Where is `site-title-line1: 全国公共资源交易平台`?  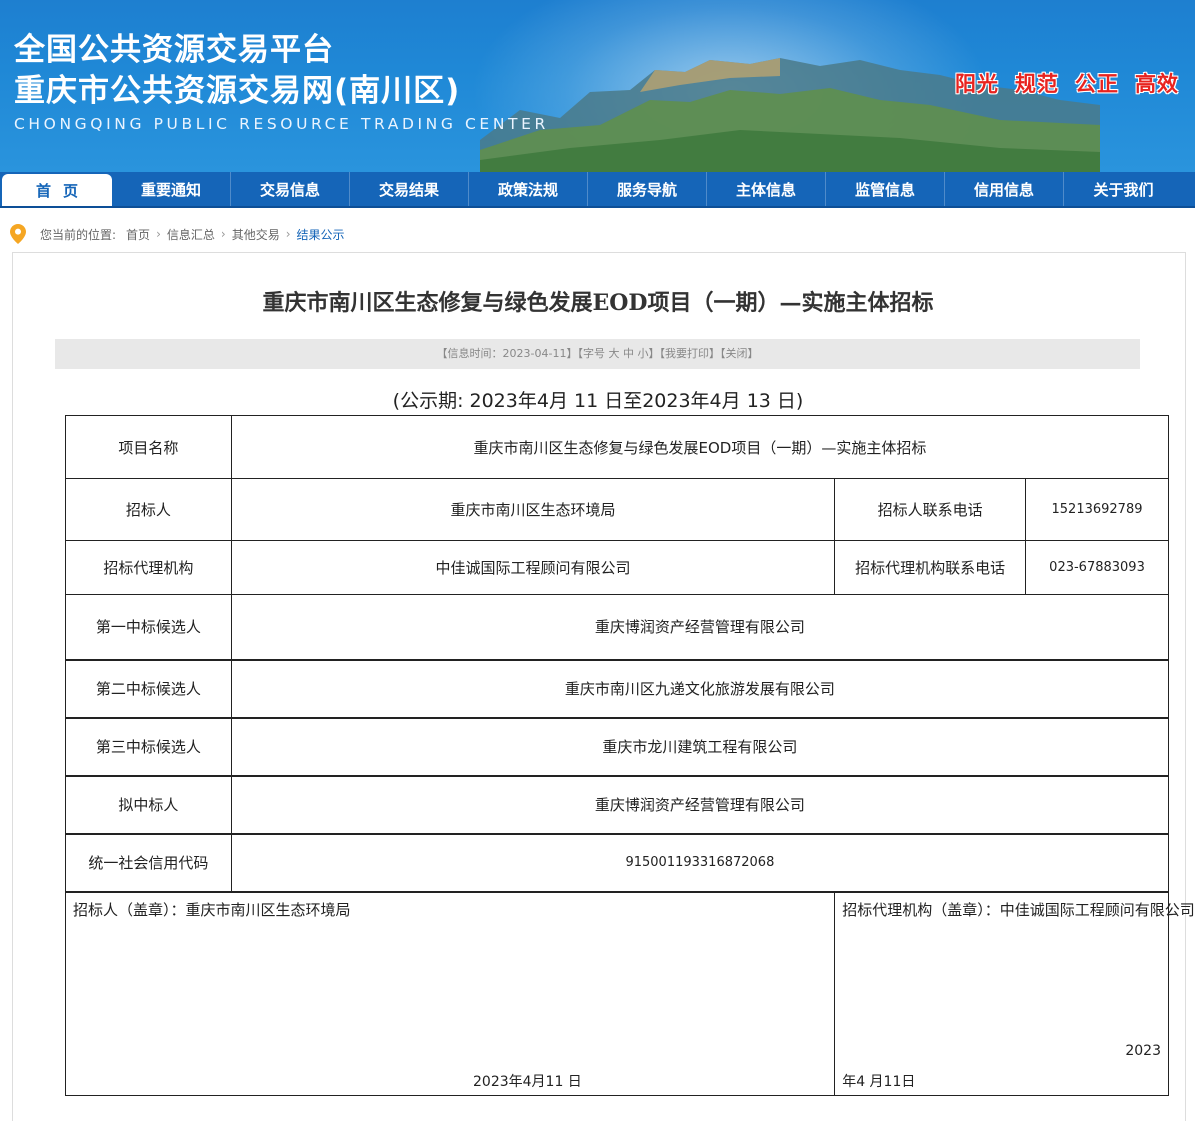
site-title-line1: 全国公共资源交易平台 is located at coordinates (174, 50).